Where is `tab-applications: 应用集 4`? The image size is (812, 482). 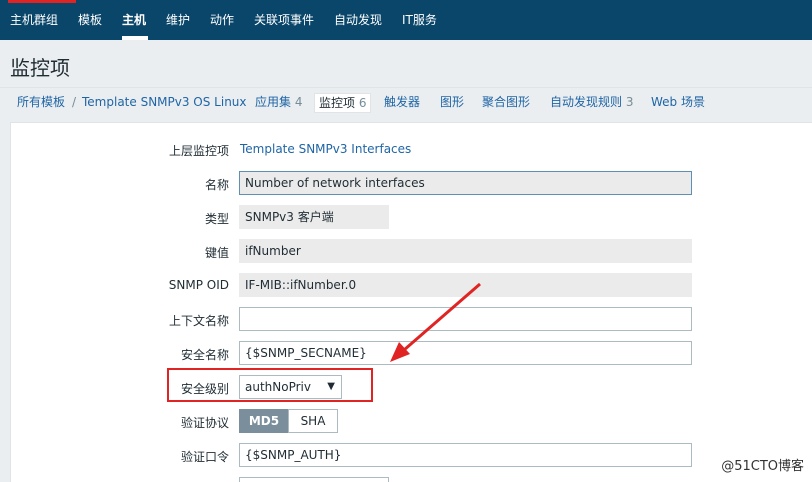
tab-applications: 应用集 4 is located at coordinates (278, 103).